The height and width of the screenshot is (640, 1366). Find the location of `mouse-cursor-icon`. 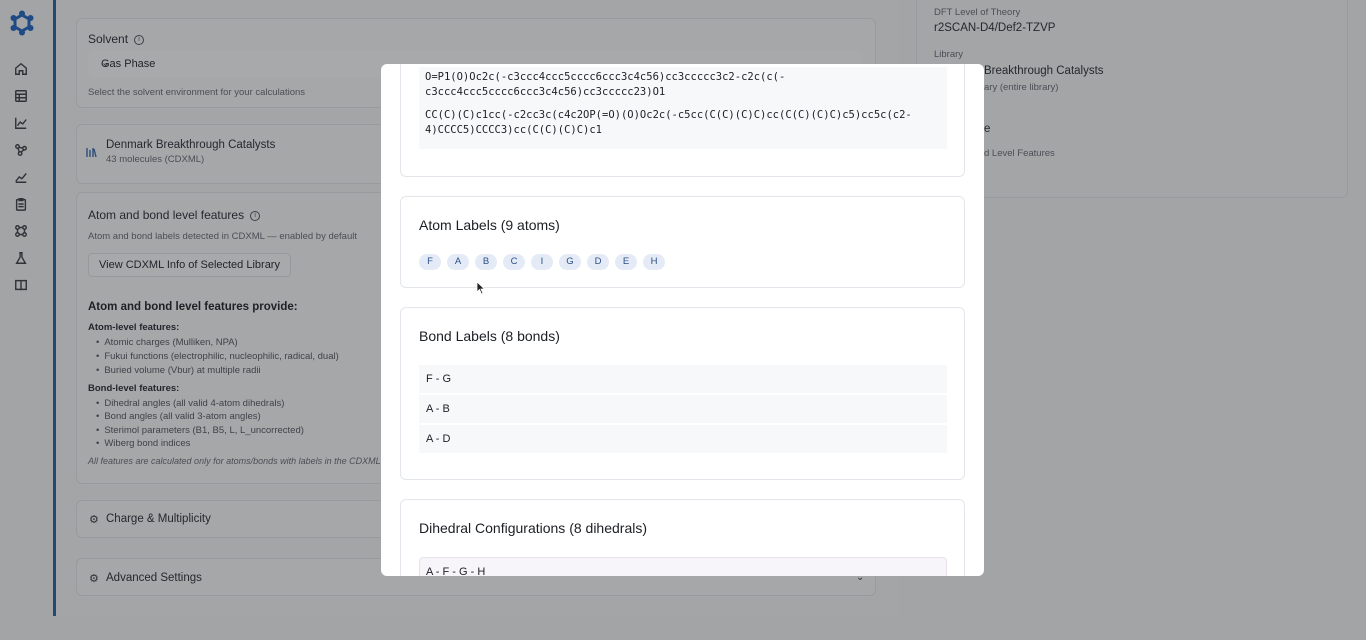

mouse-cursor-icon is located at coordinates (481, 288).